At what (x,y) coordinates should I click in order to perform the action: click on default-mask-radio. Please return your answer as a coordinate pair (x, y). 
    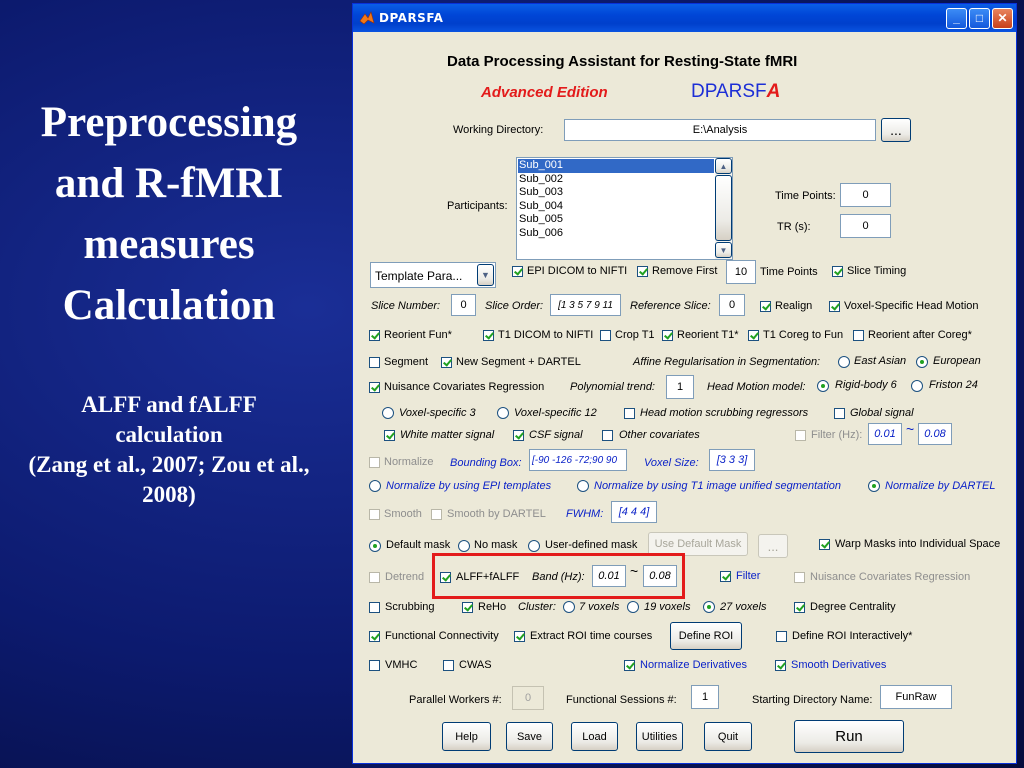
    Looking at the image, I should click on (375, 546).